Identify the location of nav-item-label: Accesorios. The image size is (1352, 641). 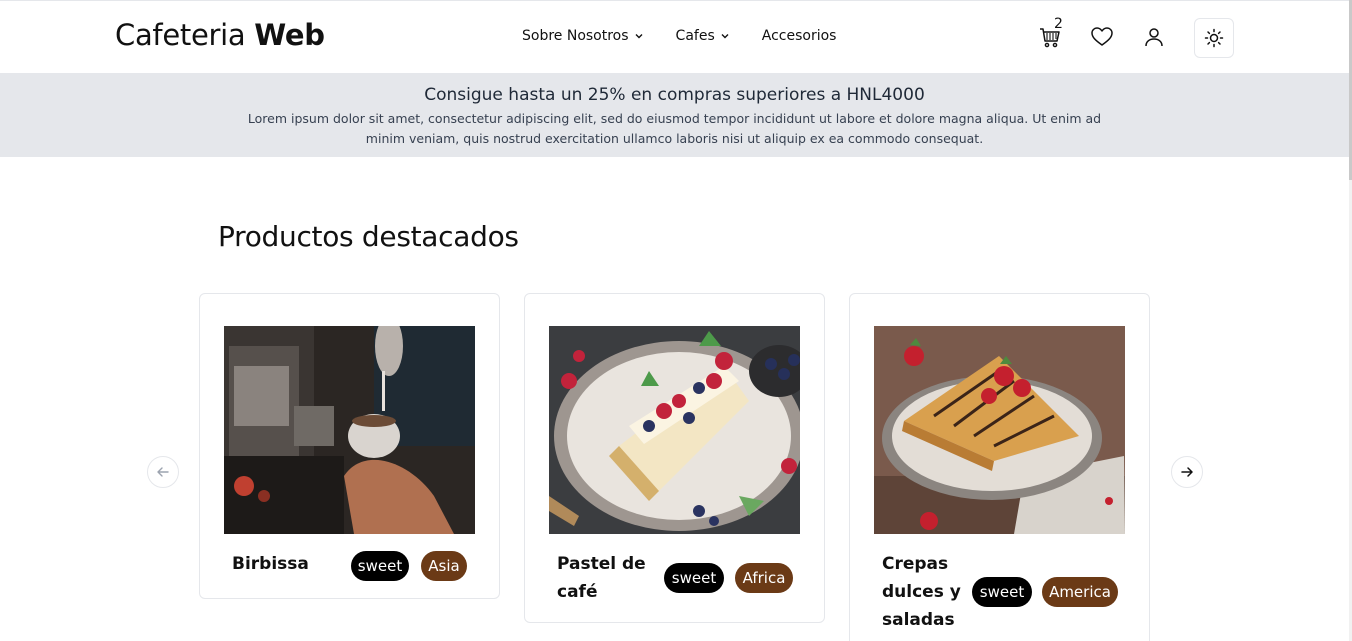
(799, 36).